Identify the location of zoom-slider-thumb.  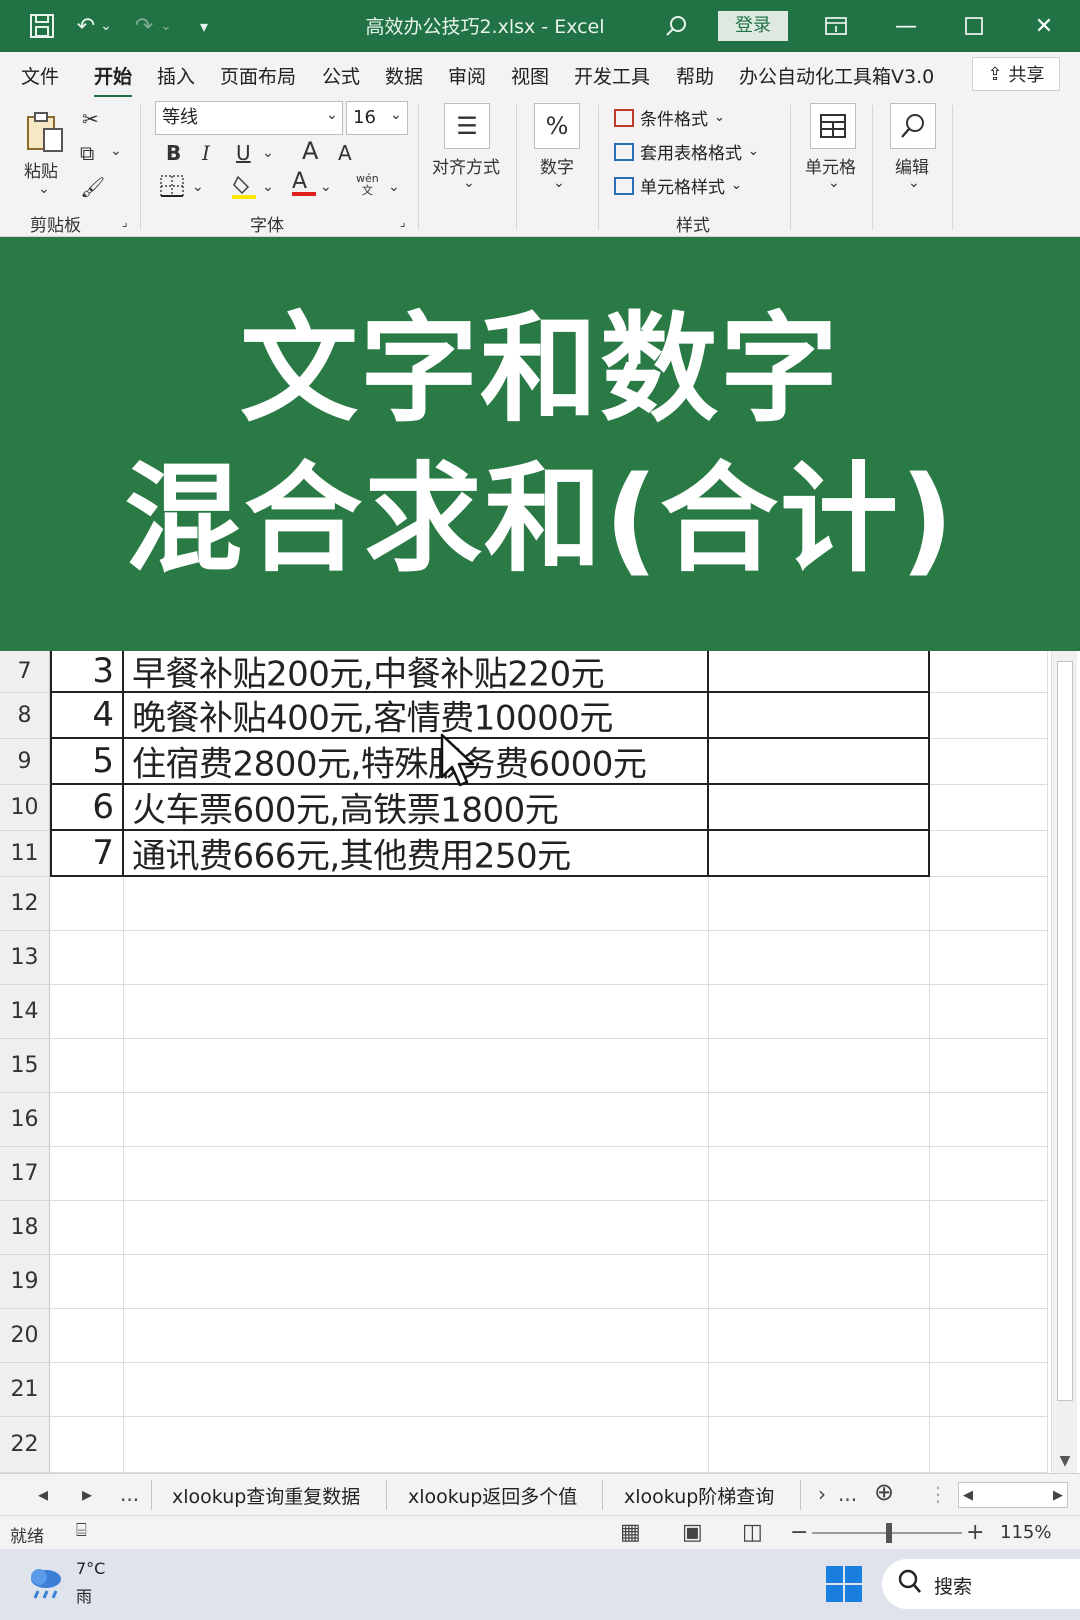
(889, 1533).